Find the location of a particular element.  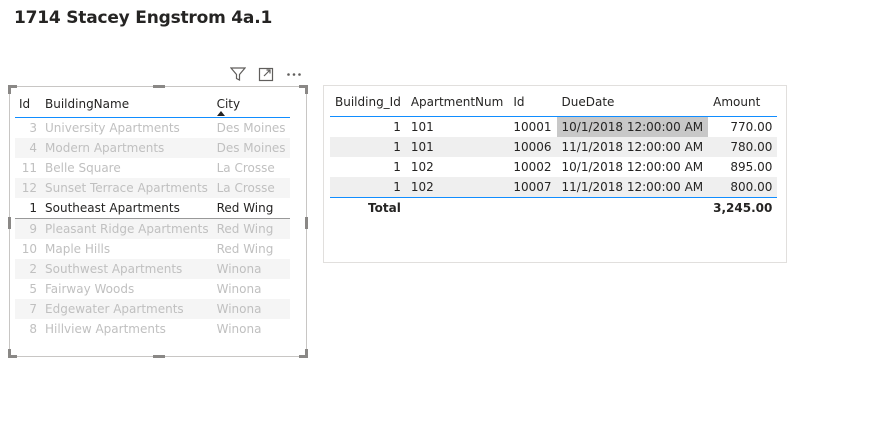

resize-handle-top is located at coordinates (159, 86).